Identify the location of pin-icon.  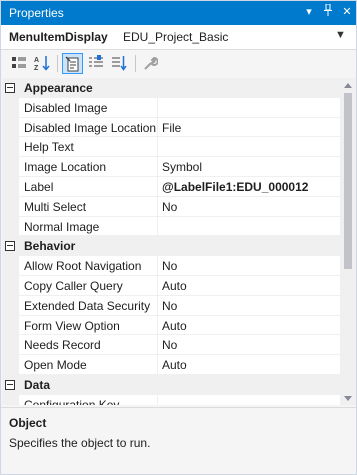
(328, 12).